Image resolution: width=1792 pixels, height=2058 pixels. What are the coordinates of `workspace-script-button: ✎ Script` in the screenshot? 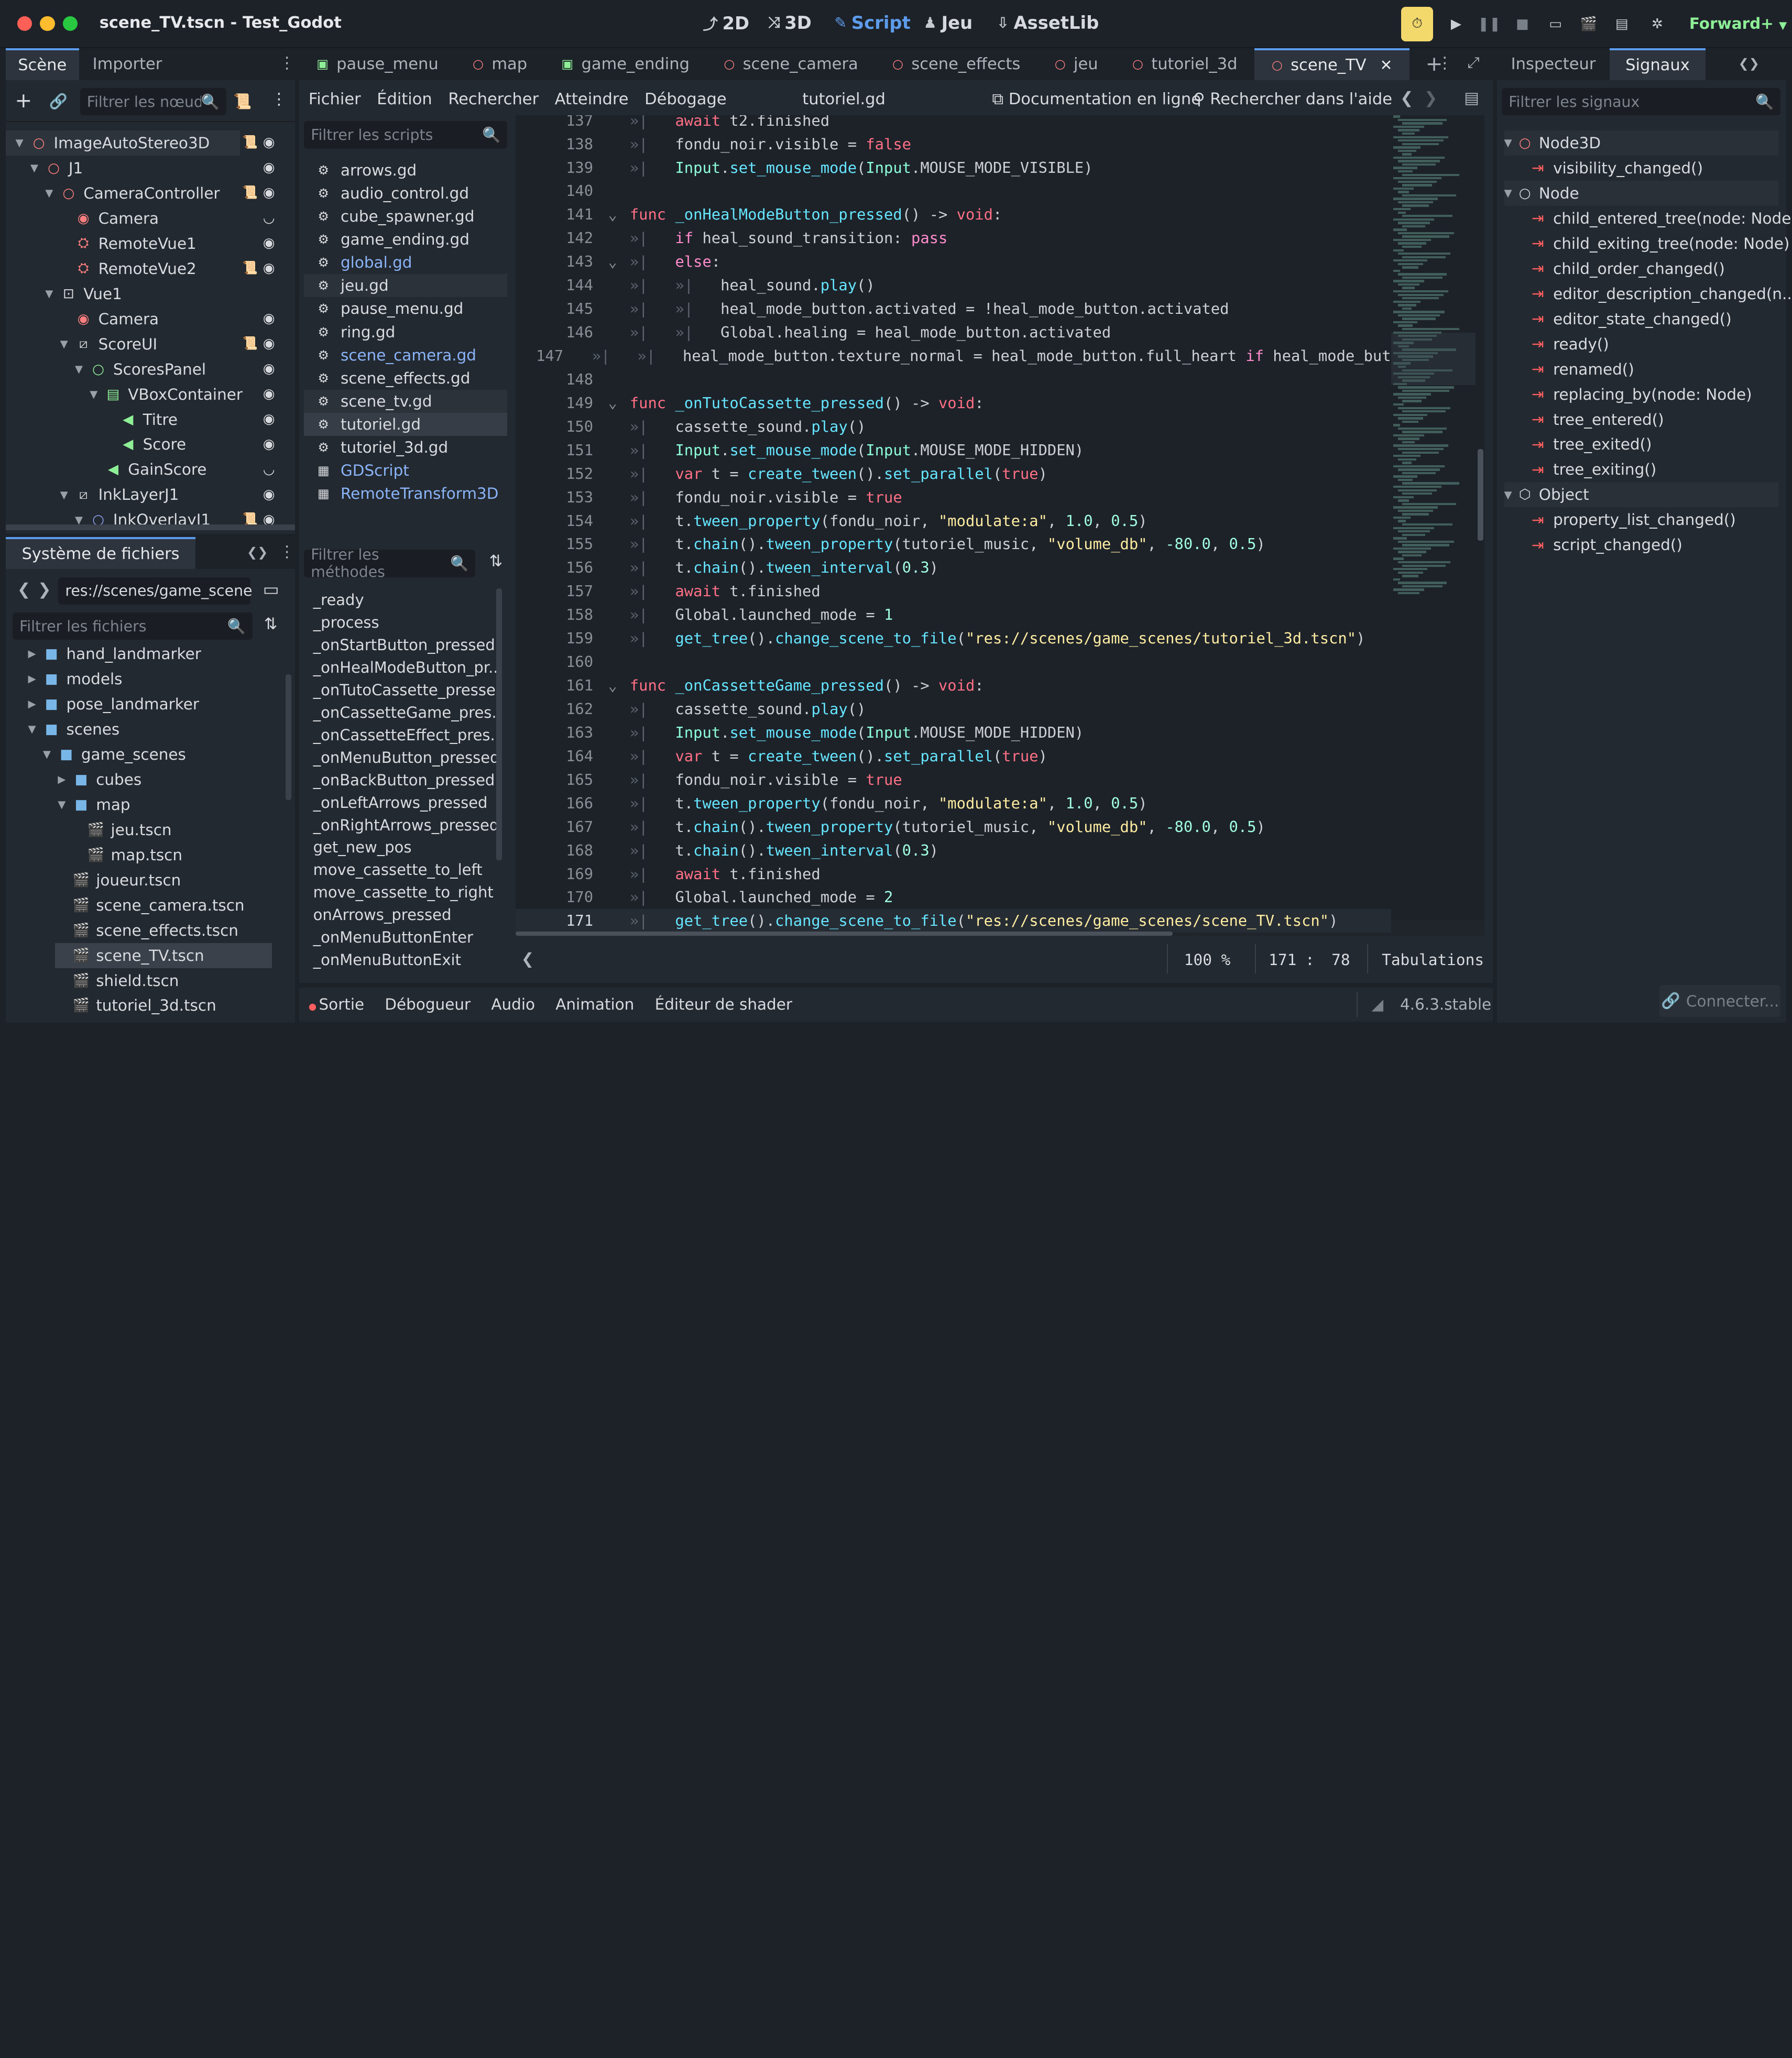 It's located at (872, 23).